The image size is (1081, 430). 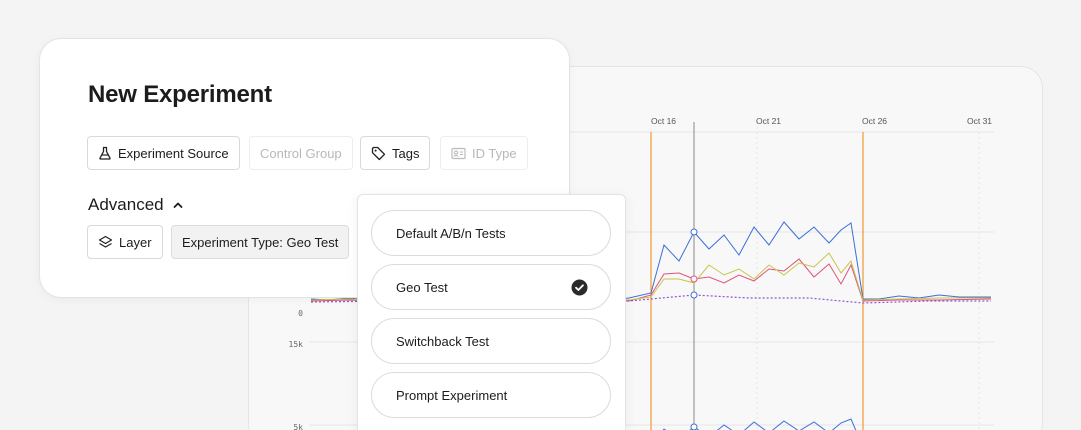 What do you see at coordinates (135, 242) in the screenshot?
I see `layer-label: Layer` at bounding box center [135, 242].